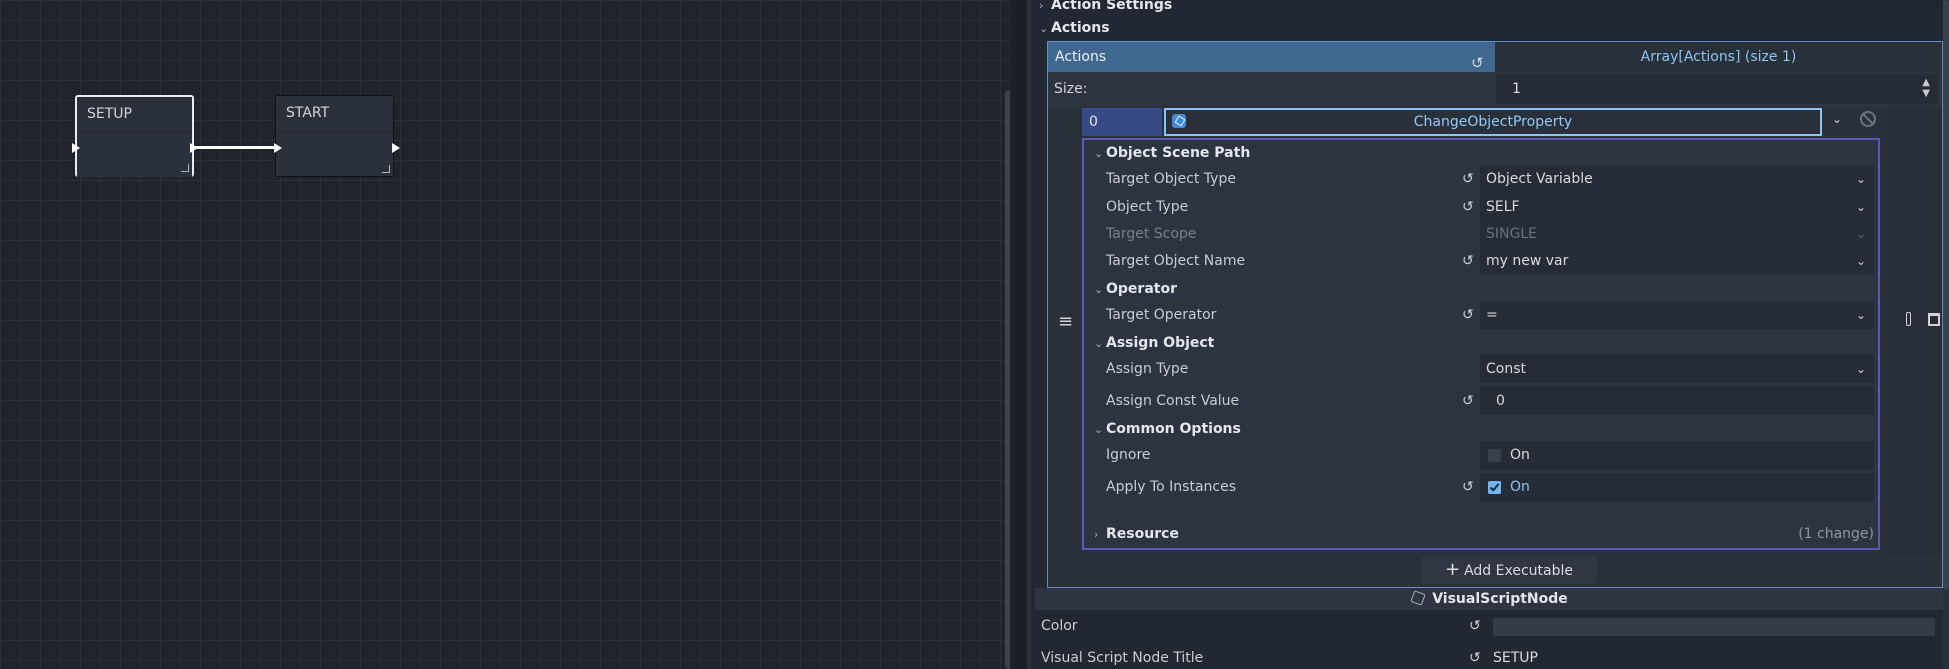  Describe the element at coordinates (1418, 598) in the screenshot. I see `node-cube-icon` at that location.